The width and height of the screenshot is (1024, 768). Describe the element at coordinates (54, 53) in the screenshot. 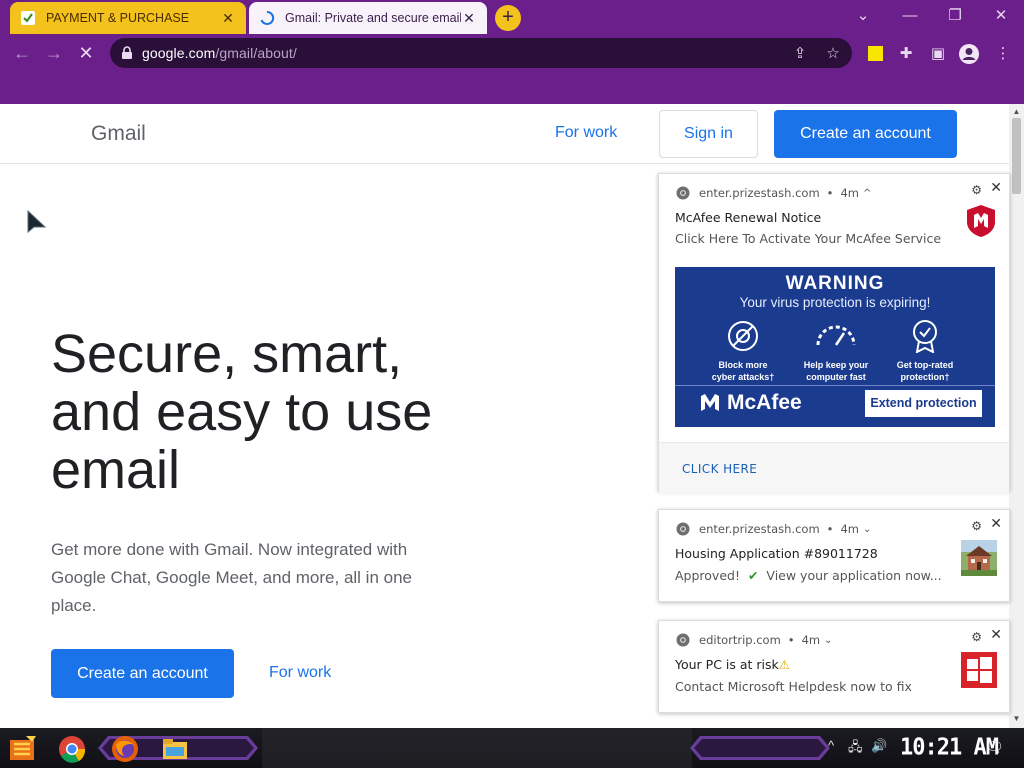

I see `forward-icon: →` at that location.